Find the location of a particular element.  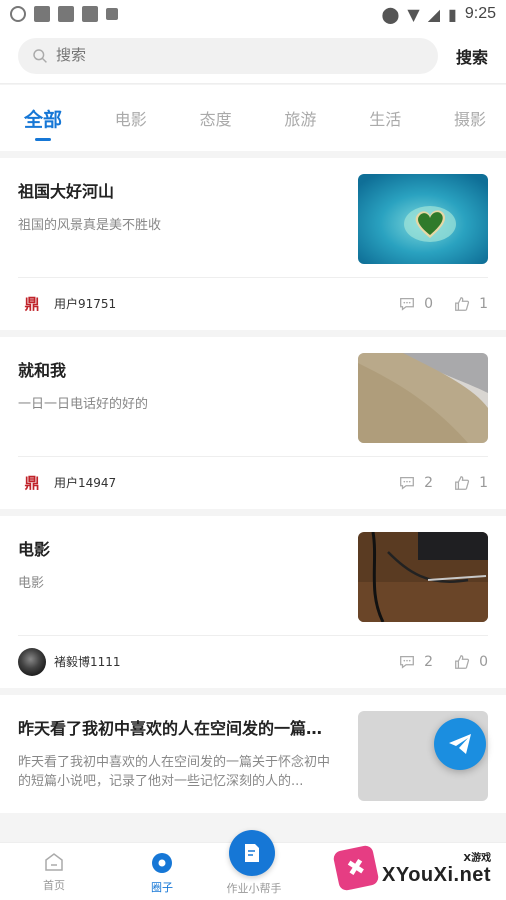

nav-label: 作业小帮手 is located at coordinates (254, 888).